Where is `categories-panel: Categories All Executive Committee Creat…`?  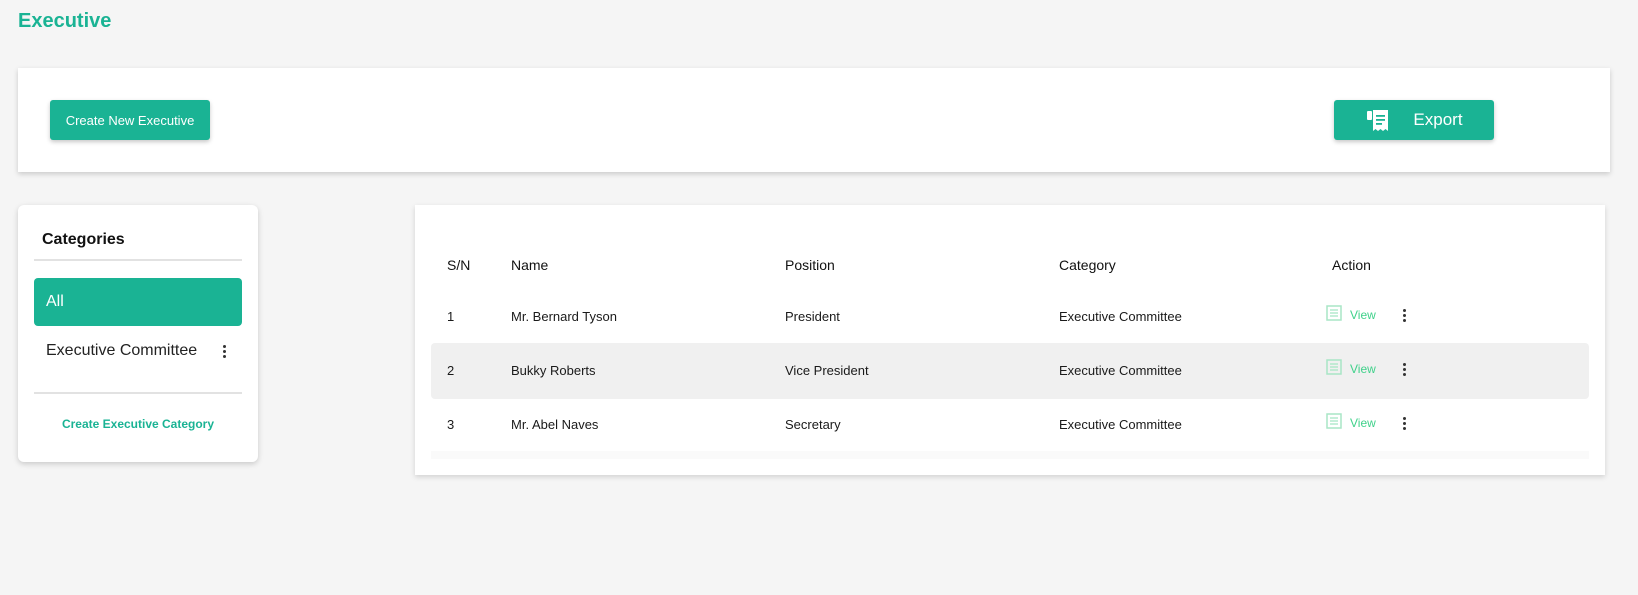
categories-panel: Categories All Executive Committee Creat… is located at coordinates (138, 333).